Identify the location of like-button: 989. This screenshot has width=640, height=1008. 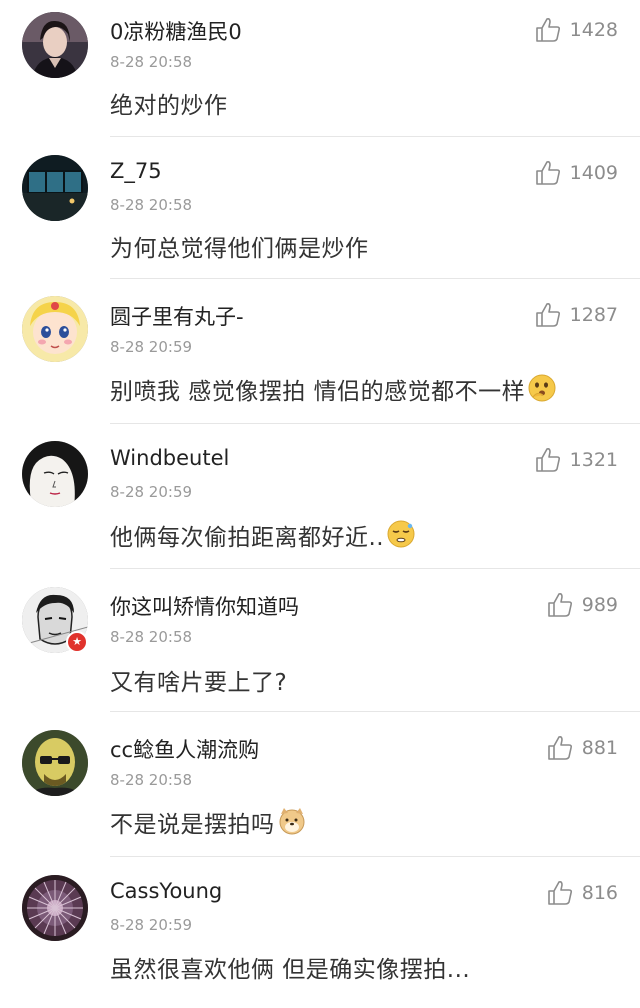
(582, 605).